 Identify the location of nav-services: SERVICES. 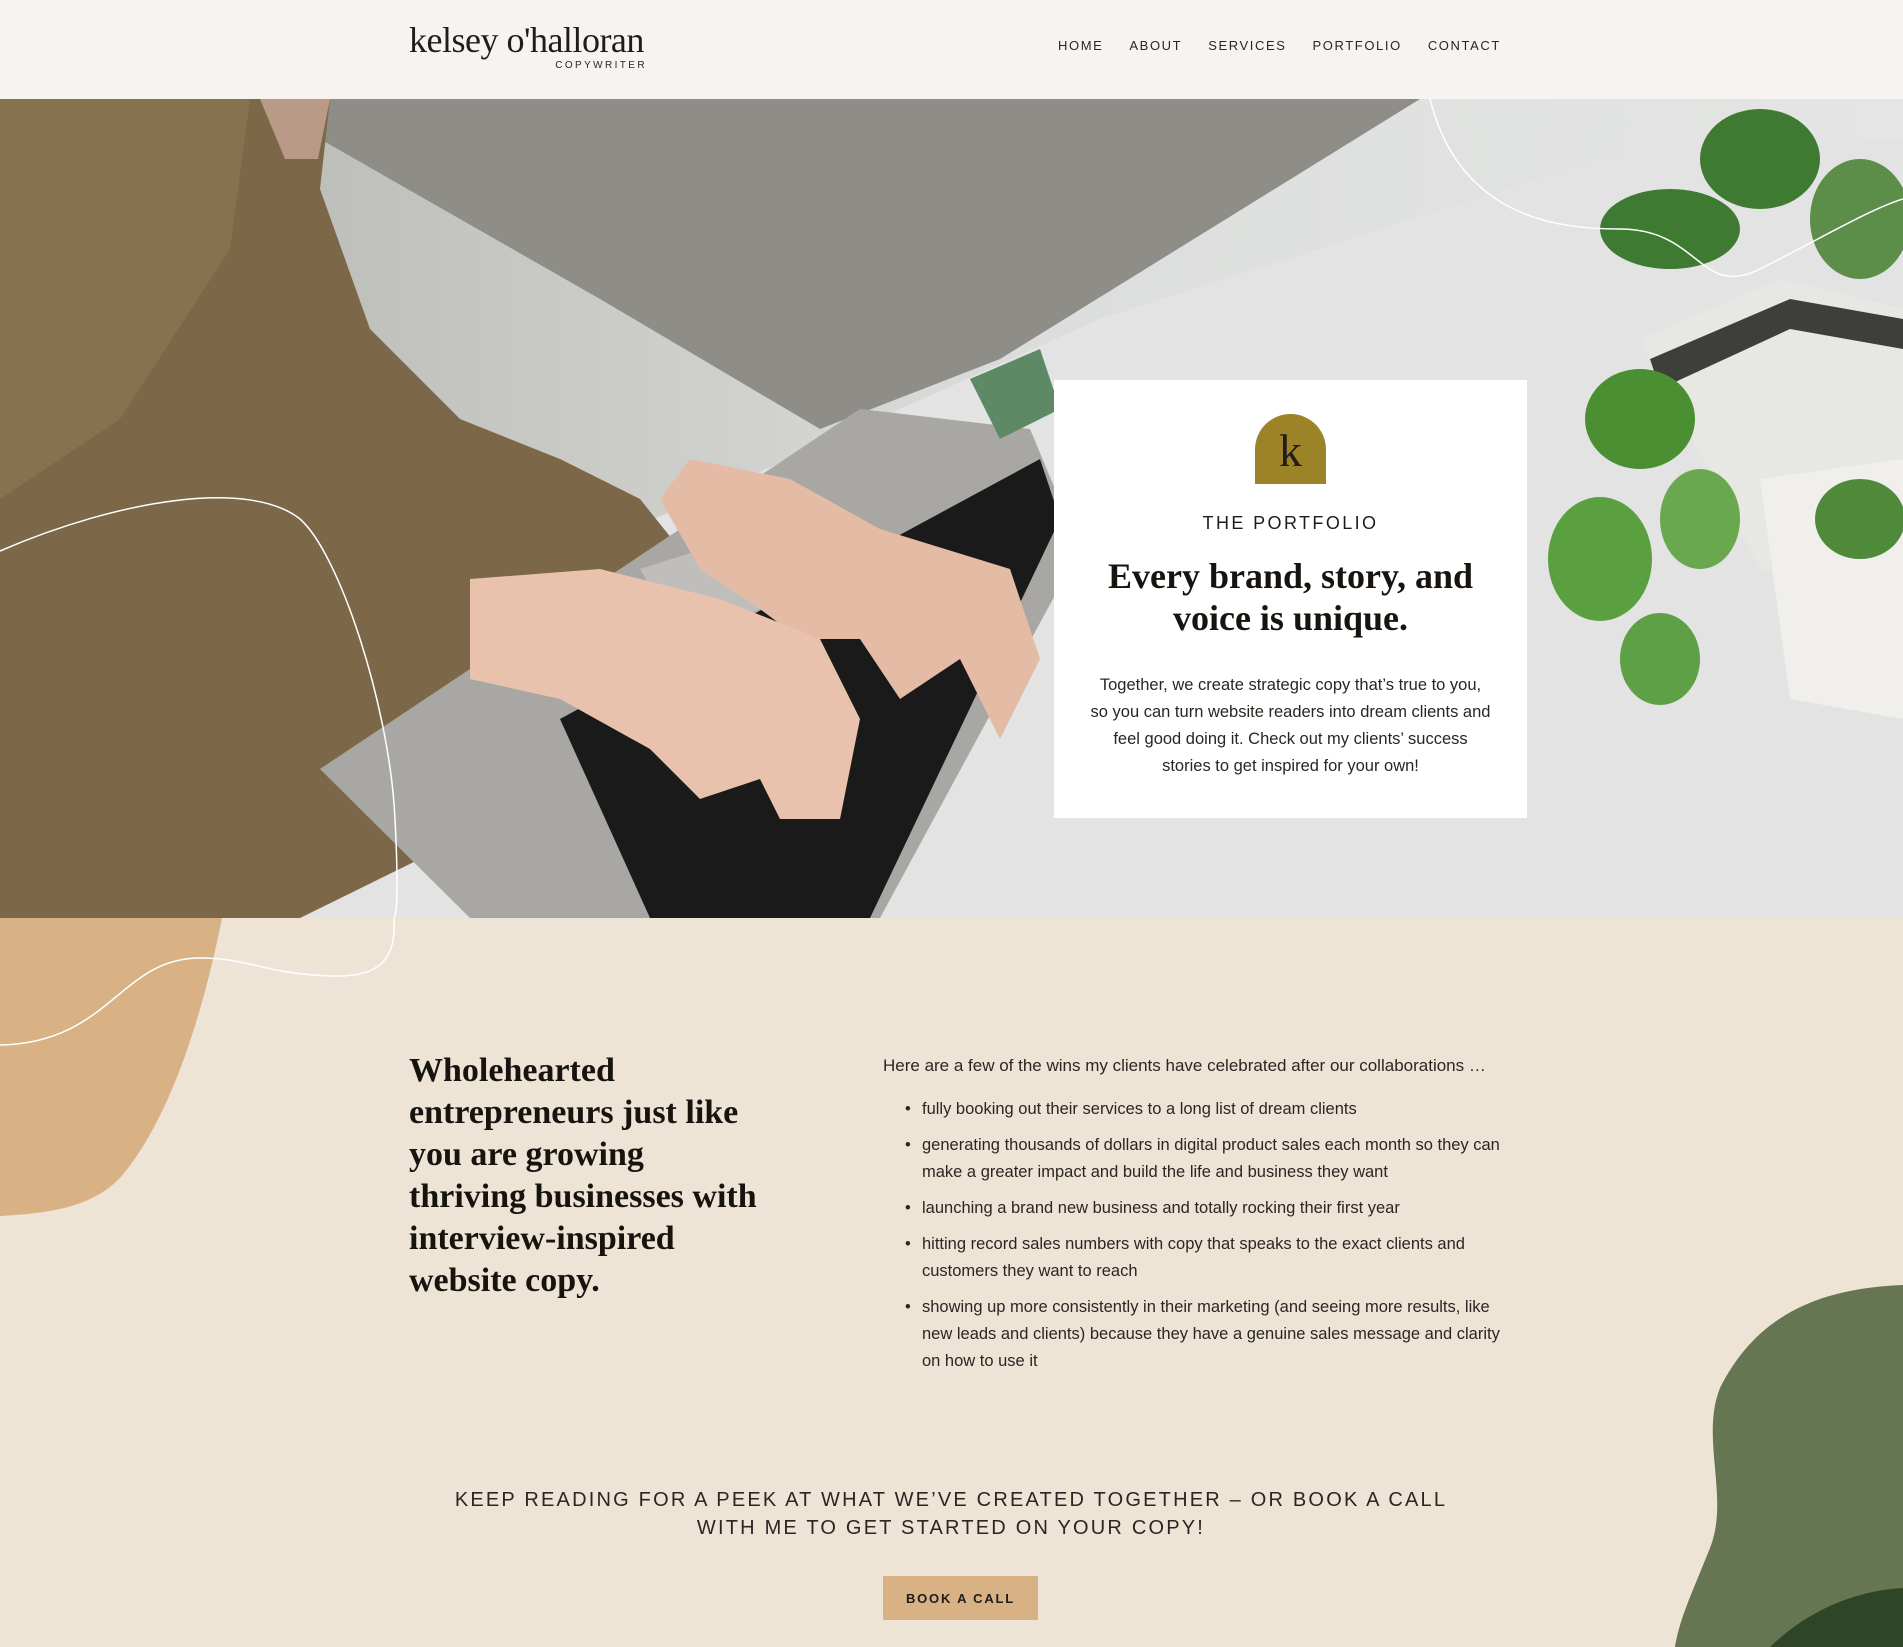
(1247, 45).